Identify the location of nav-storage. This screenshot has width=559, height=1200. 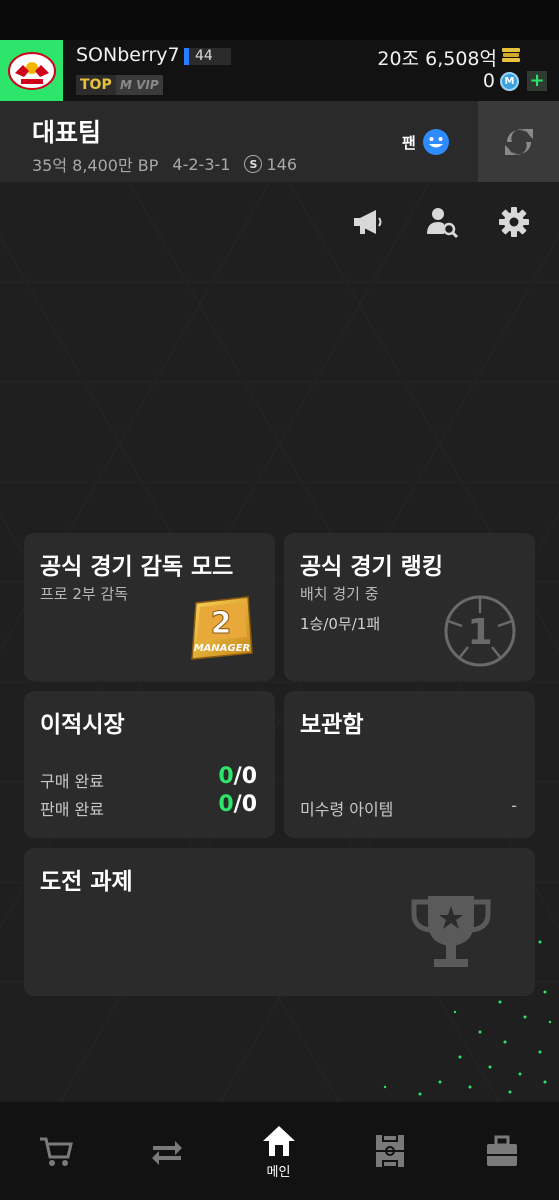
(501, 1151).